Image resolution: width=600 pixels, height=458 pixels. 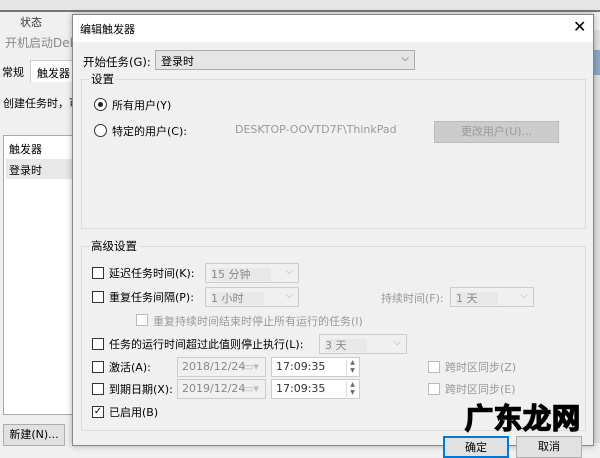 I want to click on start-task-select: 登录时 ⌵, so click(x=285, y=60).